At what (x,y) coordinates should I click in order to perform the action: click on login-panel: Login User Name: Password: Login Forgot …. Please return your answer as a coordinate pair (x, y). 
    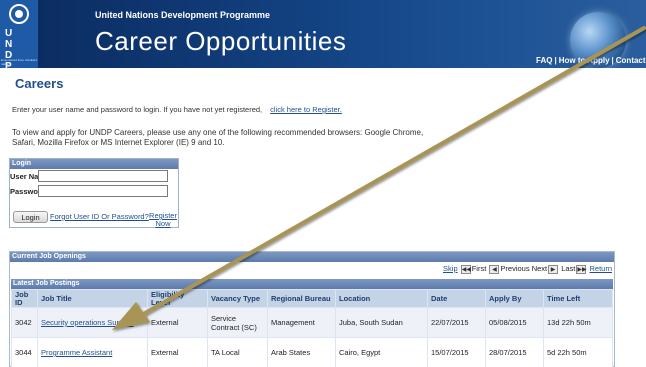
    Looking at the image, I should click on (94, 193).